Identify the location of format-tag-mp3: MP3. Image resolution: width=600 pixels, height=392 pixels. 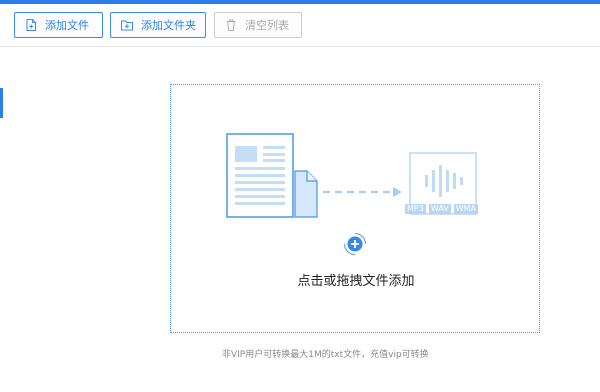
(415, 209).